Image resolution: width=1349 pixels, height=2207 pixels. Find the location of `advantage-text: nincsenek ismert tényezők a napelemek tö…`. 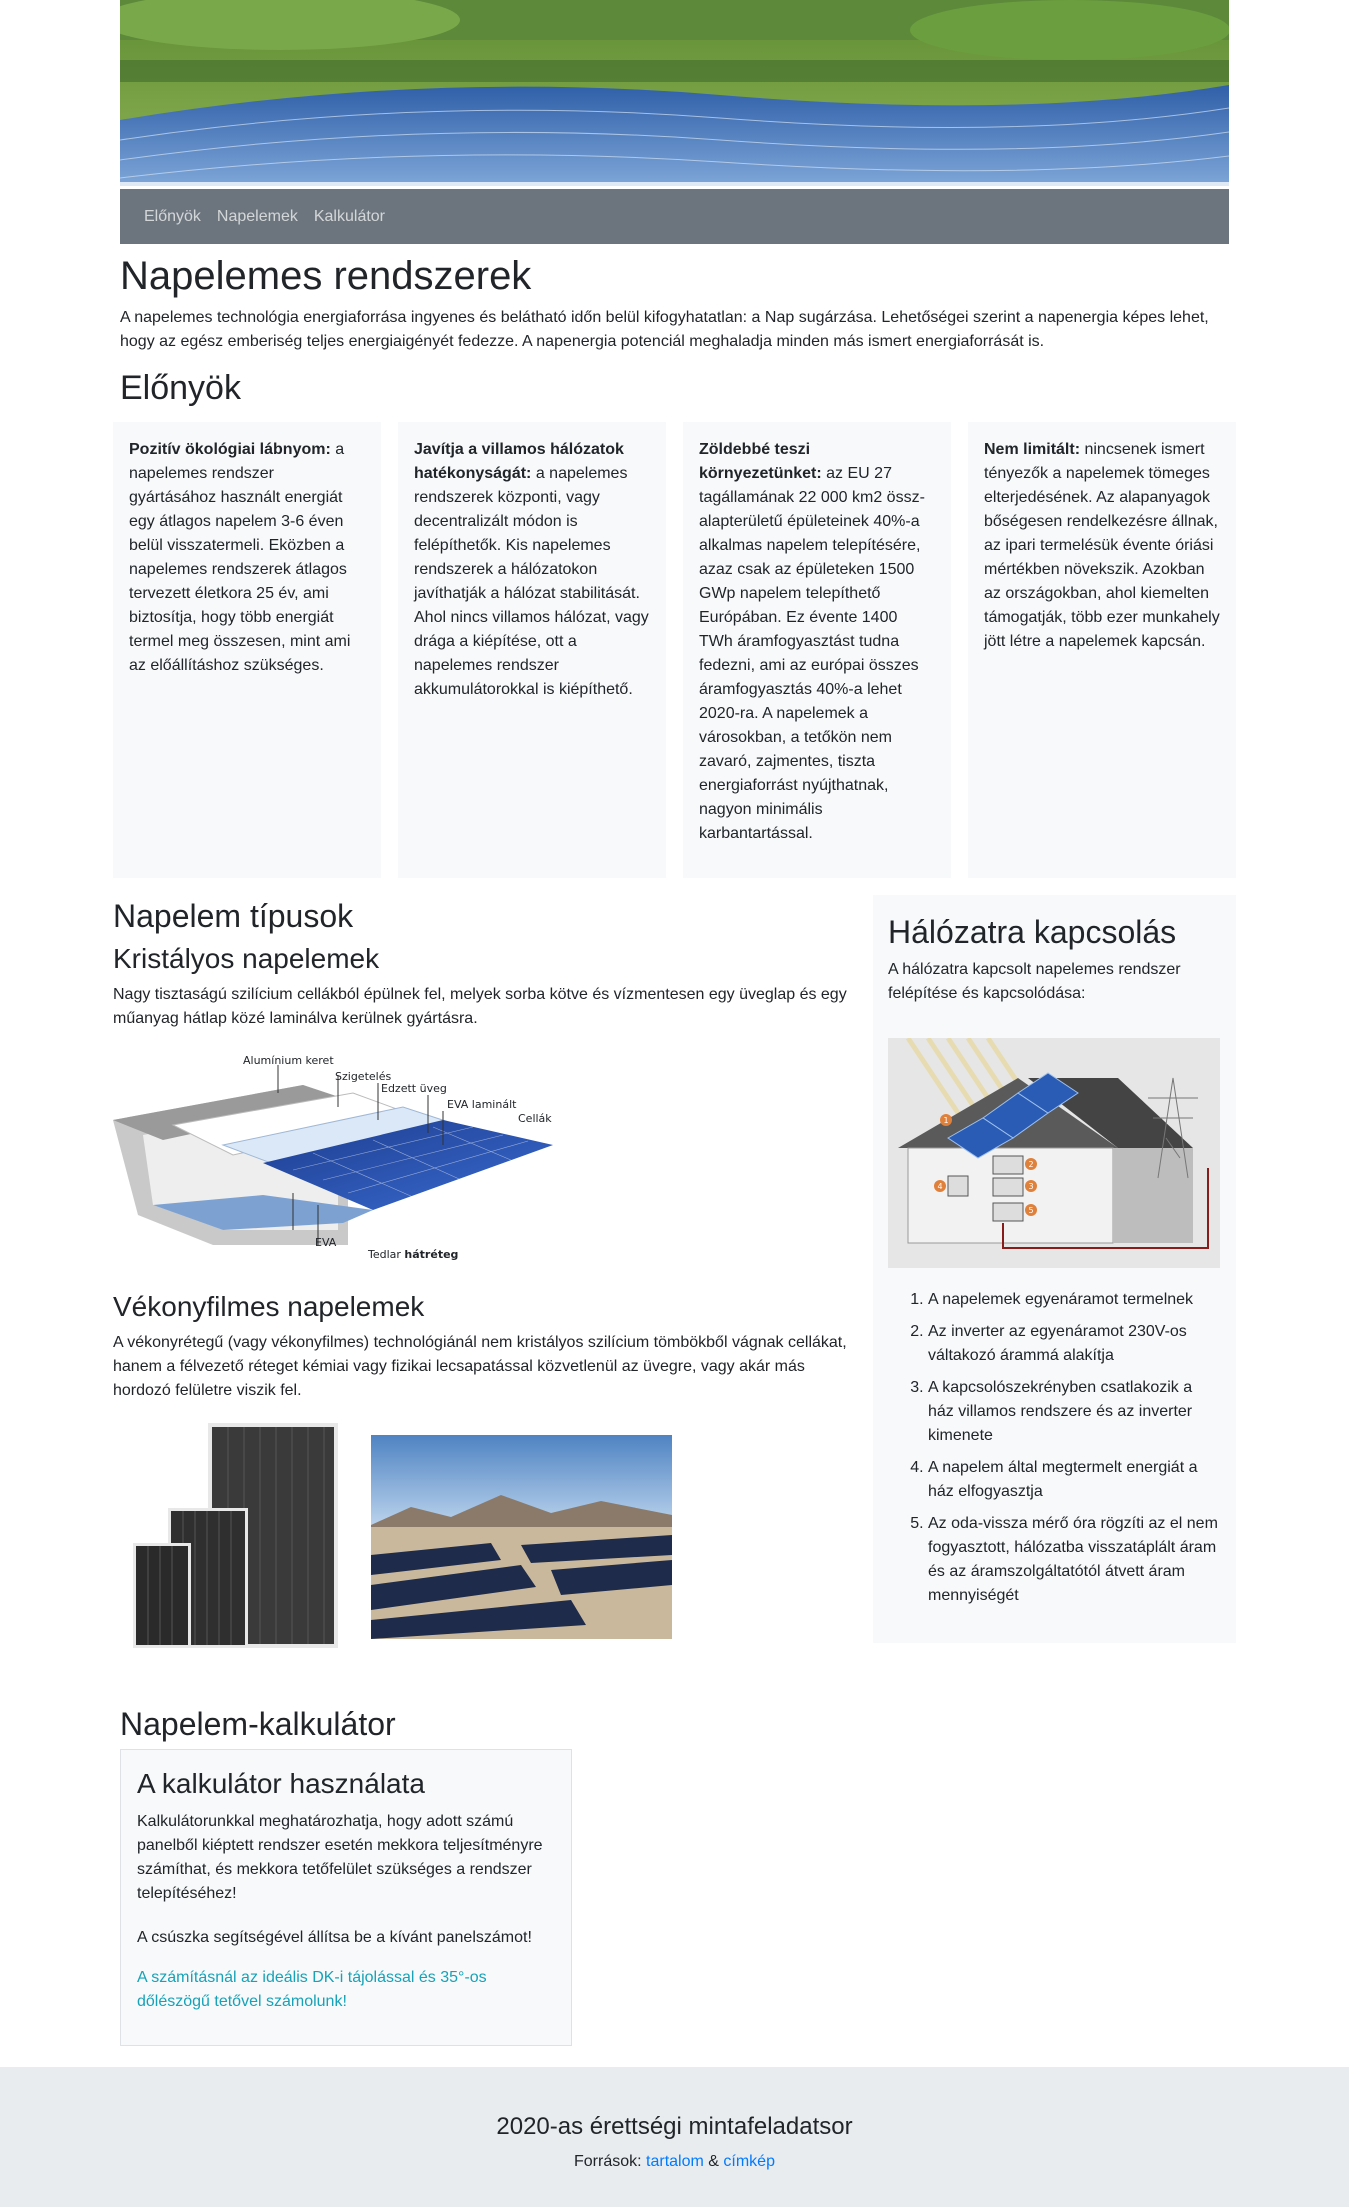

advantage-text: nincsenek ismert tényezők a napelemek tö… is located at coordinates (1102, 545).